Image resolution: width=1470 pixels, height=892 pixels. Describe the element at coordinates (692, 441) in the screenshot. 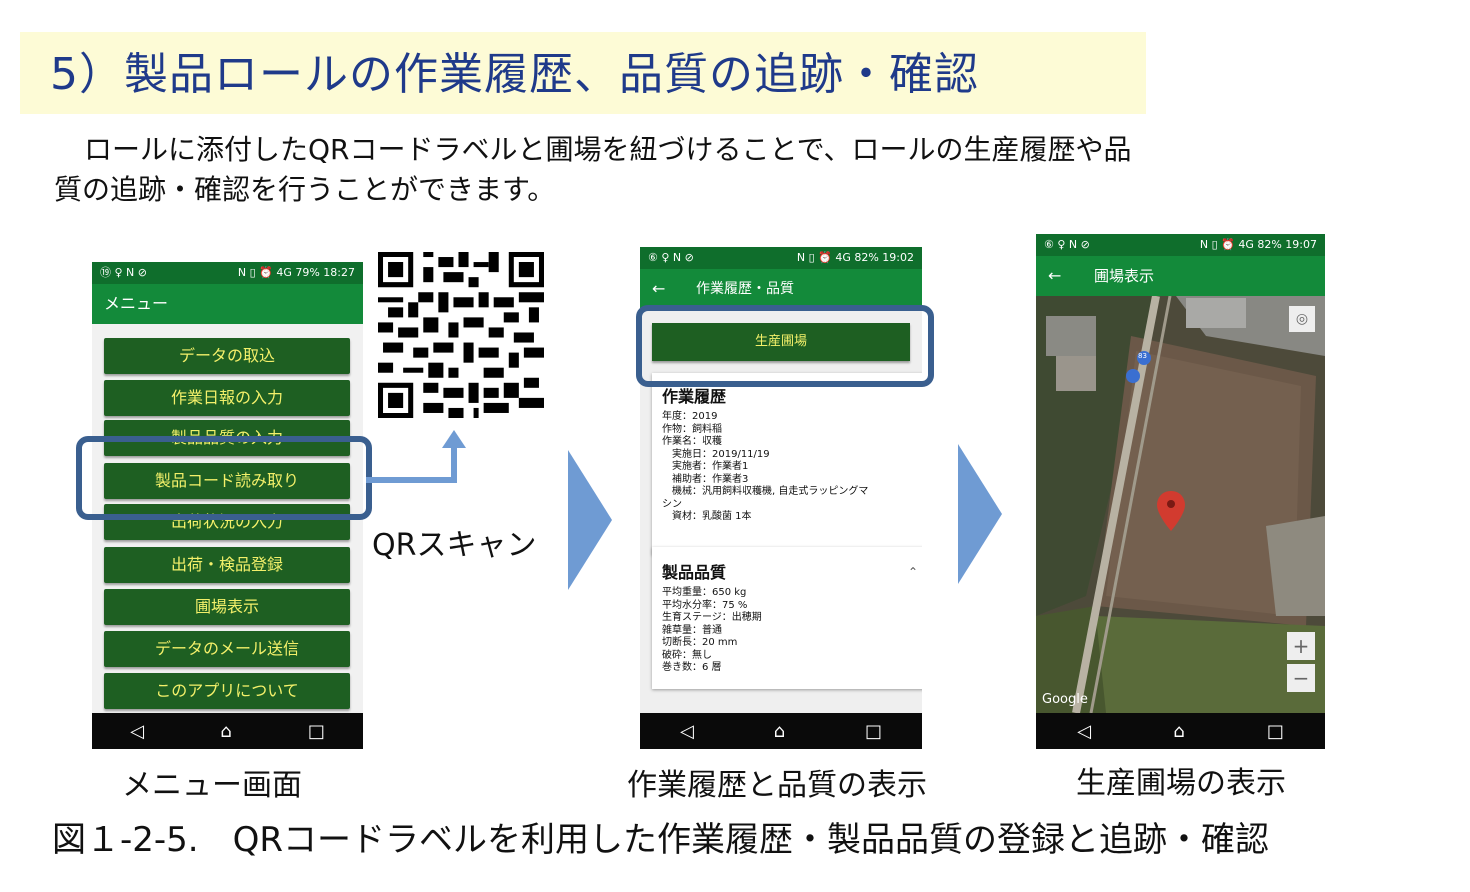

I see `history-line: 作業名：収穫` at that location.